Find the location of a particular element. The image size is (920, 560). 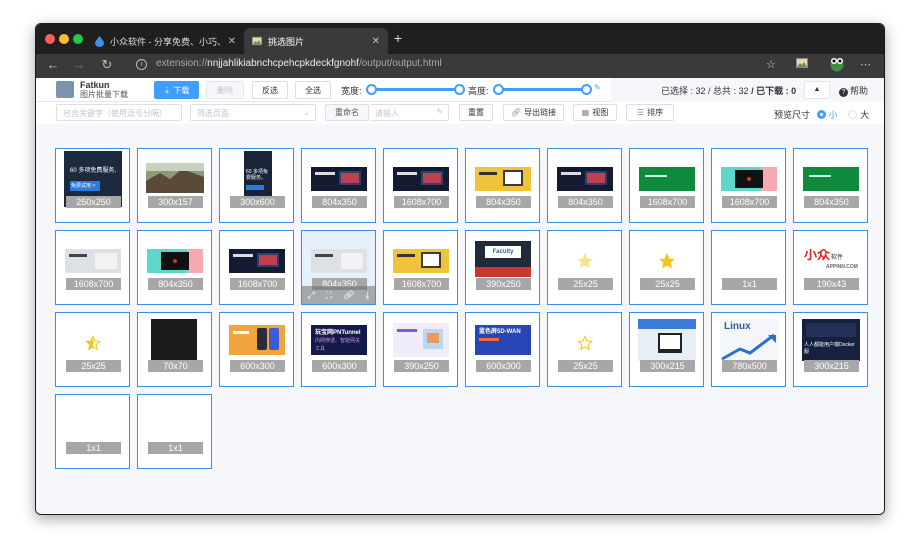

image-thumbnail: Faculty 390x250 is located at coordinates (502, 267).